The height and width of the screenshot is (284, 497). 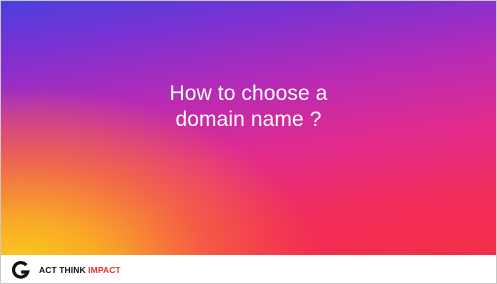 I want to click on brand-name-impact: IMPACT, so click(x=104, y=270).